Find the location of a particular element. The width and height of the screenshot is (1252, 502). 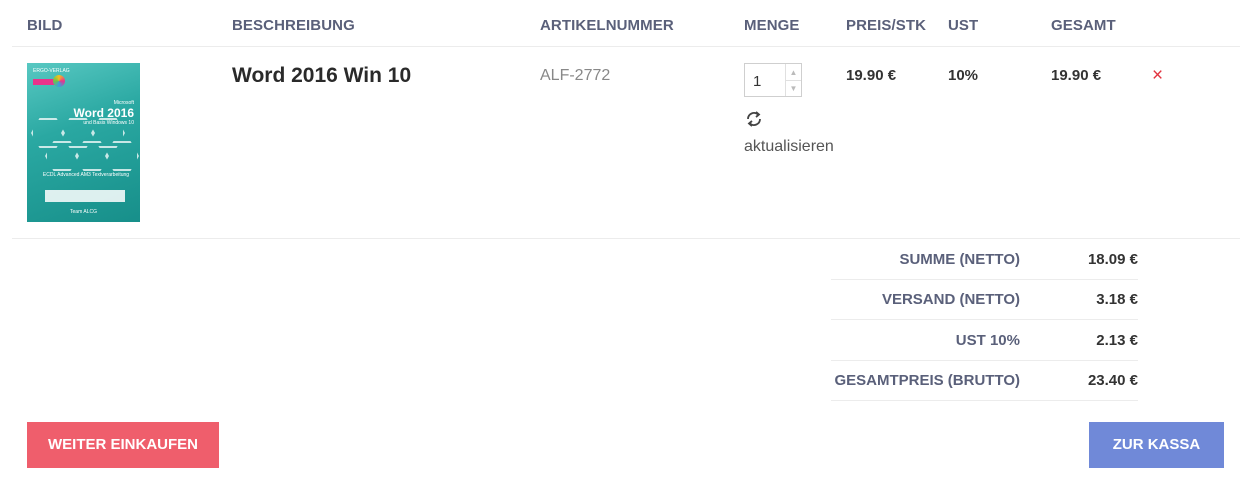

header-divider is located at coordinates (626, 46).